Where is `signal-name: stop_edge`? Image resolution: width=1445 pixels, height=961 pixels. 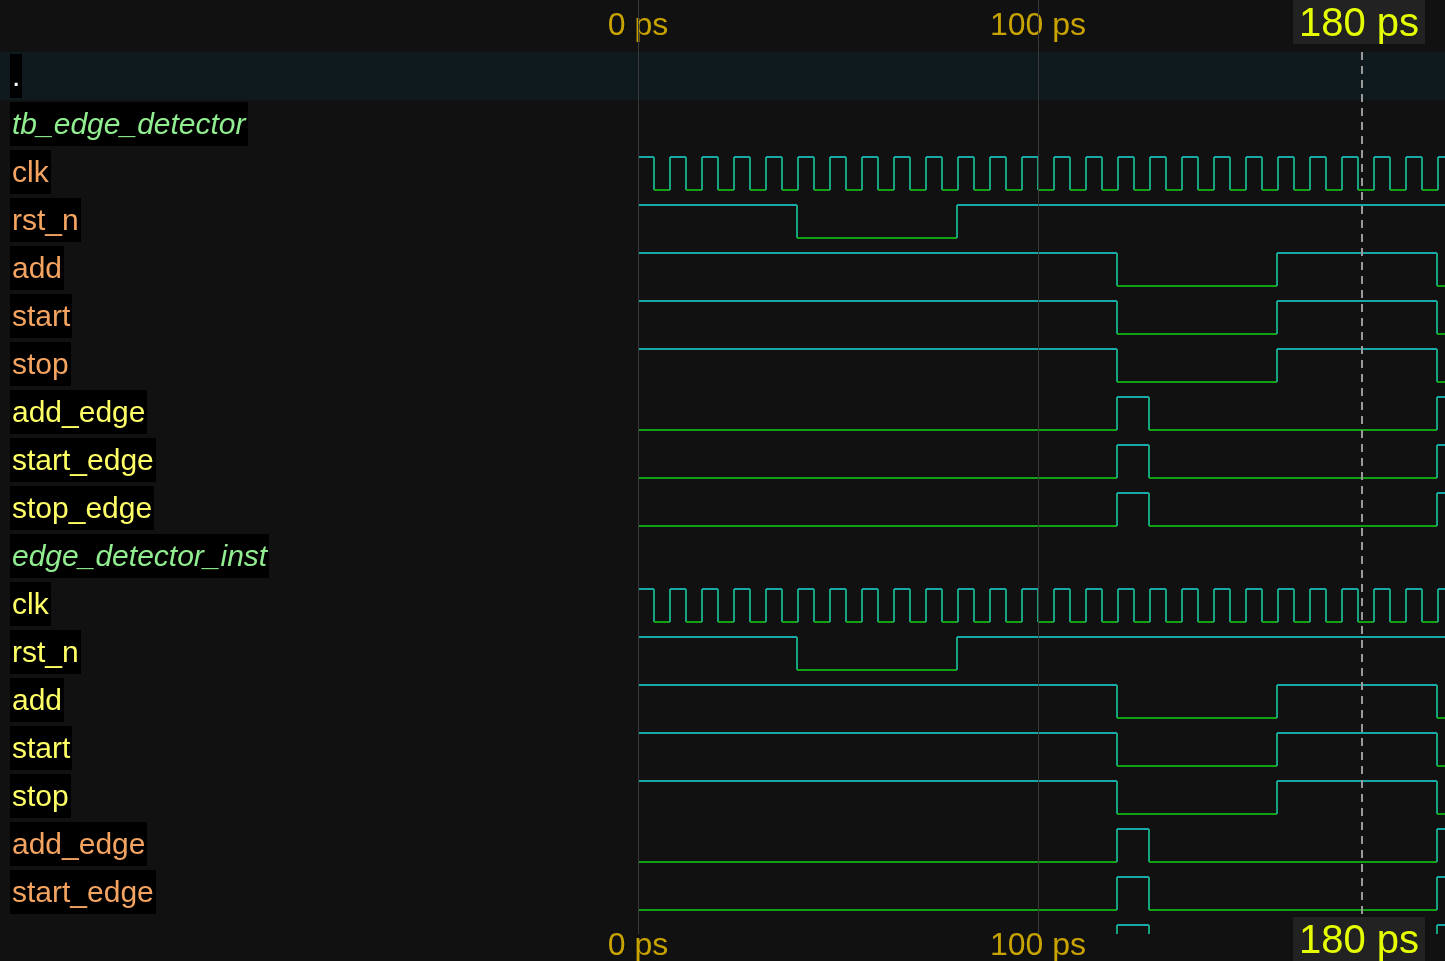 signal-name: stop_edge is located at coordinates (82, 508).